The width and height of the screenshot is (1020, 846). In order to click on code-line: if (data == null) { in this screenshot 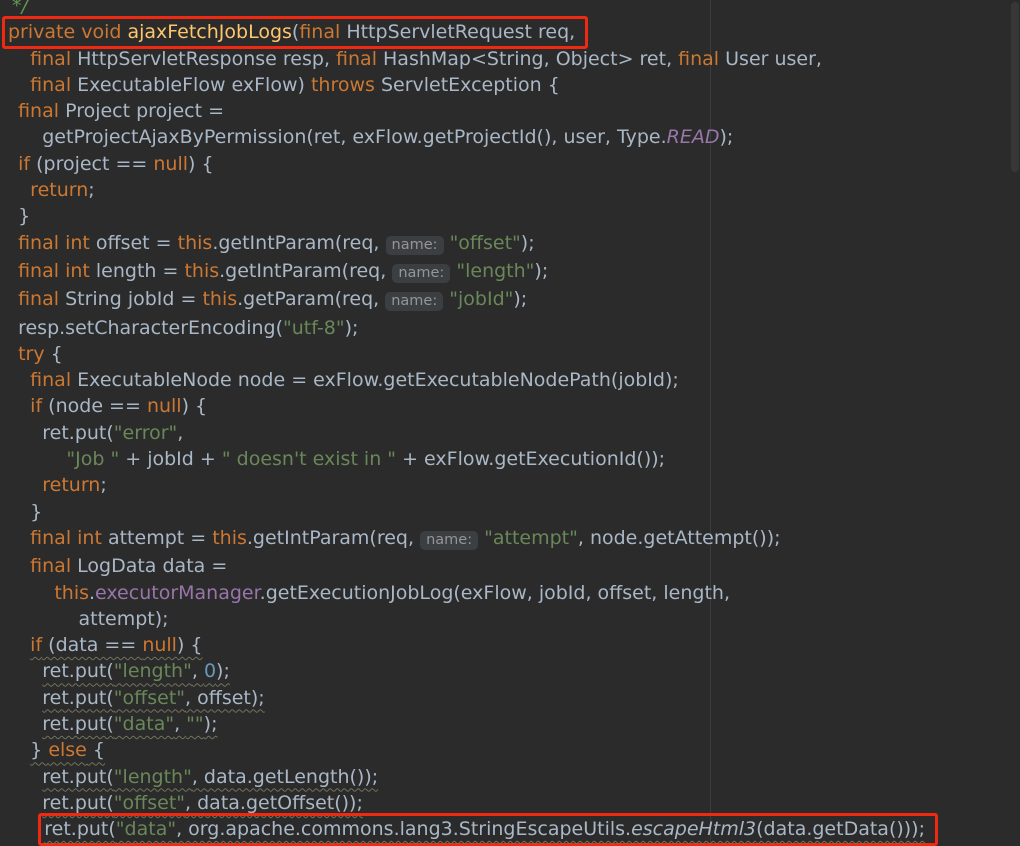, I will do `click(513, 645)`.